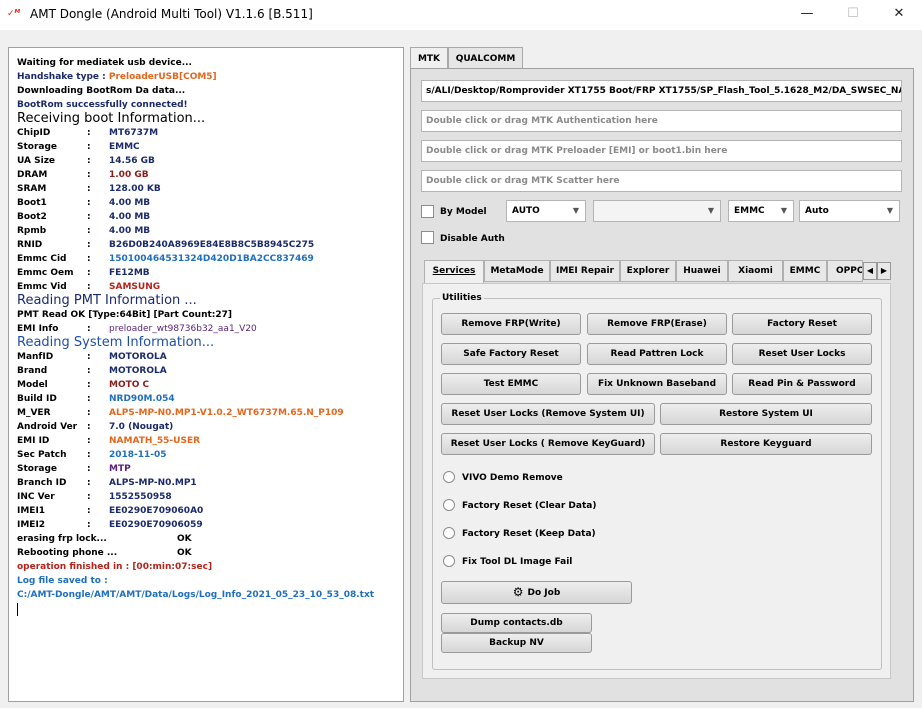 This screenshot has height=708, width=922. What do you see at coordinates (155, 441) in the screenshot?
I see `log-value: NAMATH_55-USER` at bounding box center [155, 441].